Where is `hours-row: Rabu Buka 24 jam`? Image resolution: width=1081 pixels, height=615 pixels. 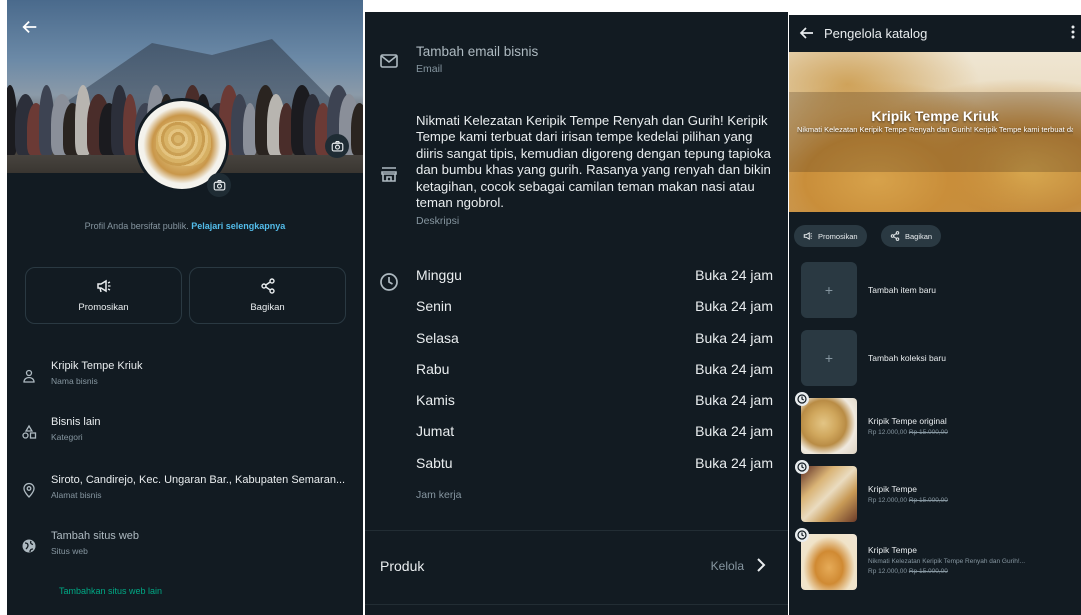
hours-row: Rabu Buka 24 jam is located at coordinates (594, 376).